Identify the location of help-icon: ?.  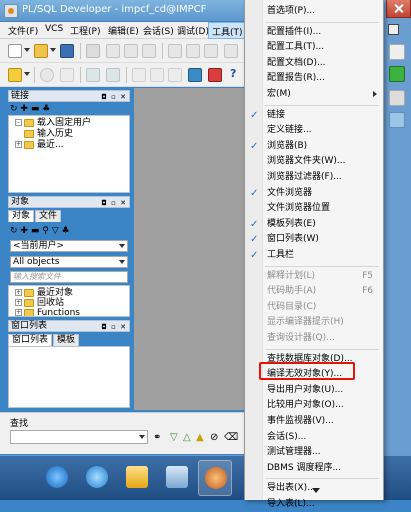
(237, 75).